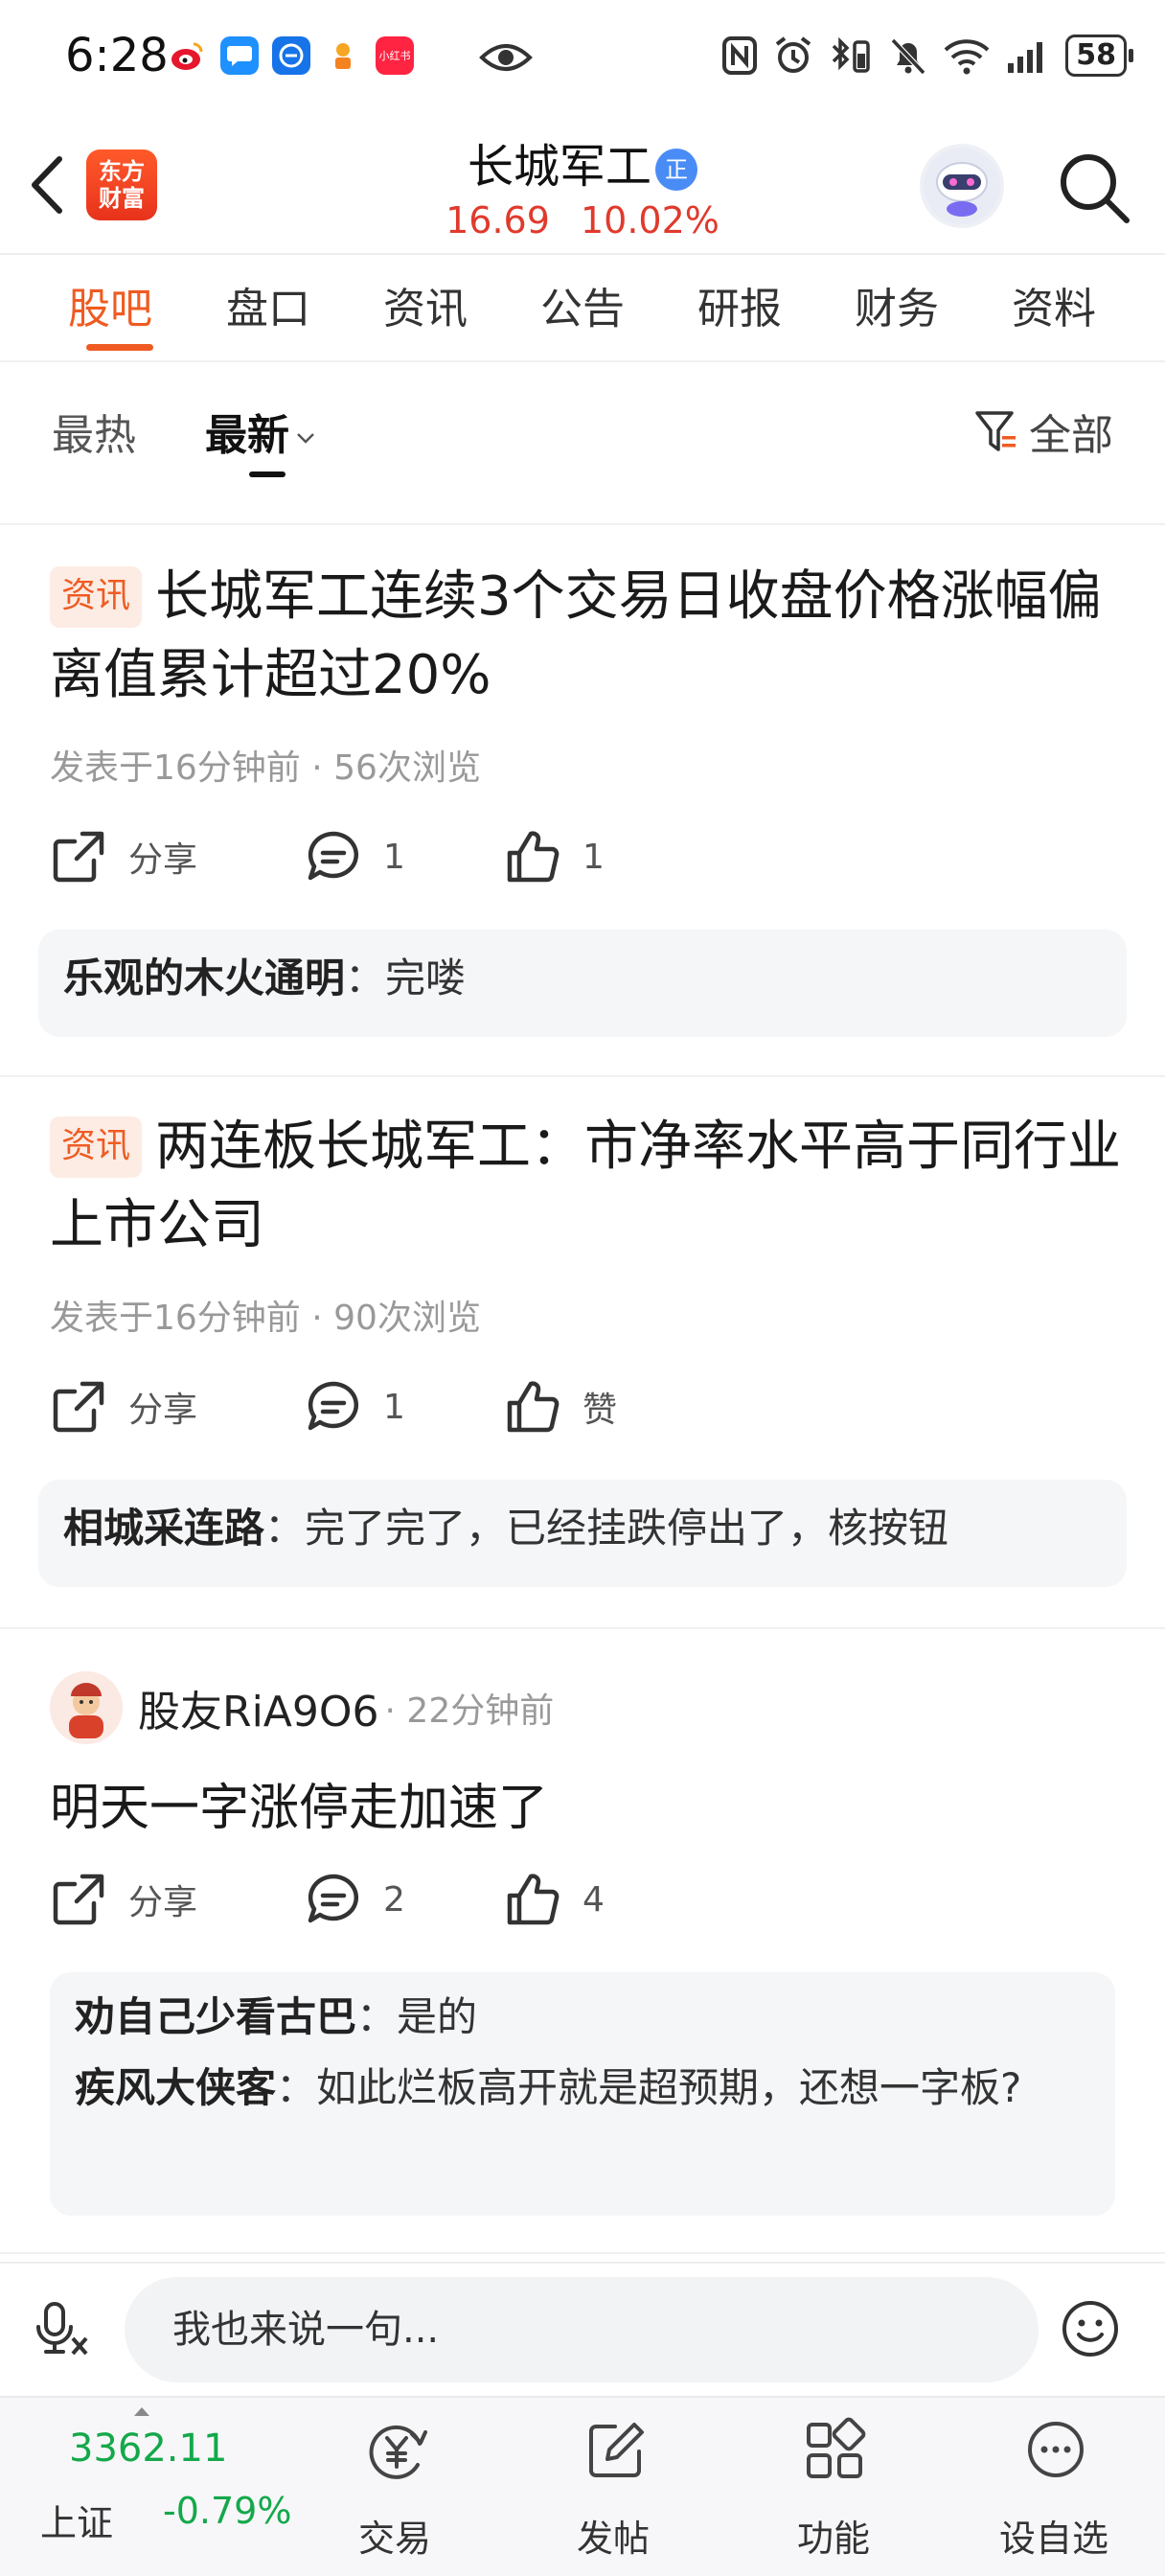 This screenshot has height=2576, width=1165. Describe the element at coordinates (506, 59) in the screenshot. I see `eye-icon` at that location.